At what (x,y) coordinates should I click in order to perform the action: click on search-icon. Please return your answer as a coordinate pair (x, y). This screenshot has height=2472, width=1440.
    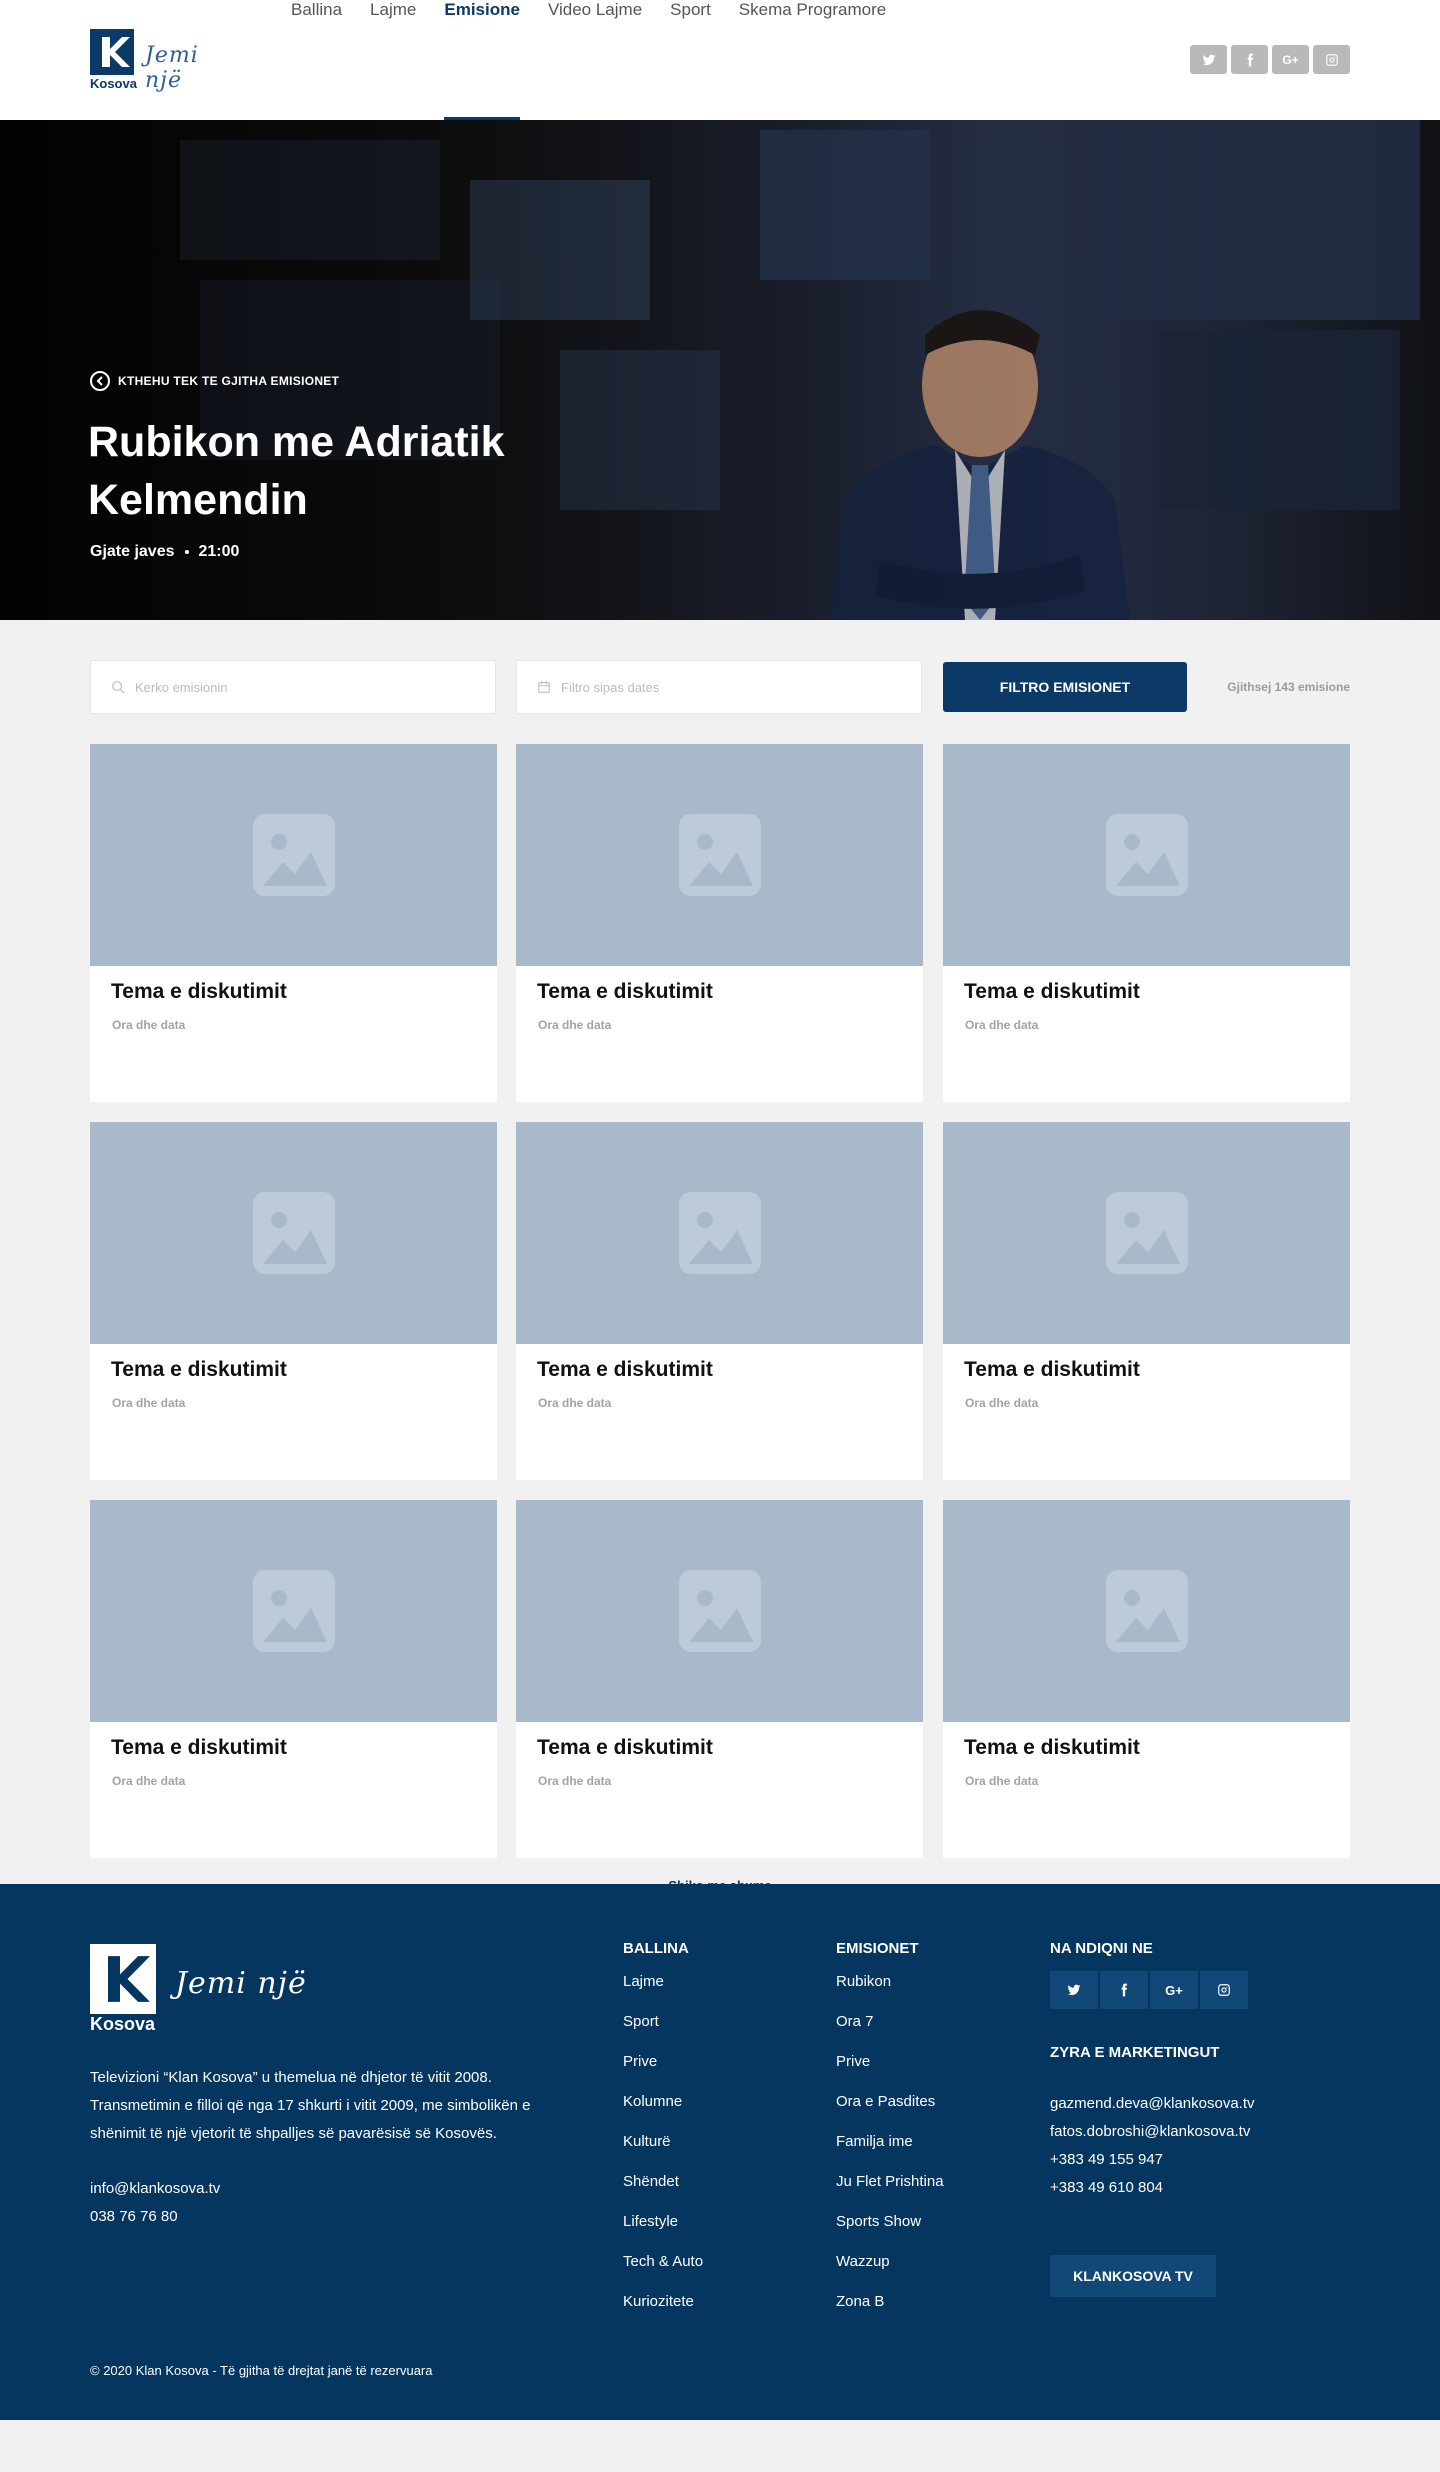
    Looking at the image, I should click on (118, 687).